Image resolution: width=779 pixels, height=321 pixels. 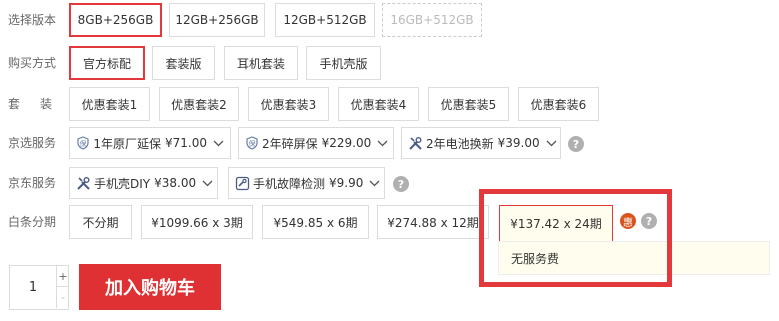 I want to click on version-label: 选择版本, so click(x=32, y=20).